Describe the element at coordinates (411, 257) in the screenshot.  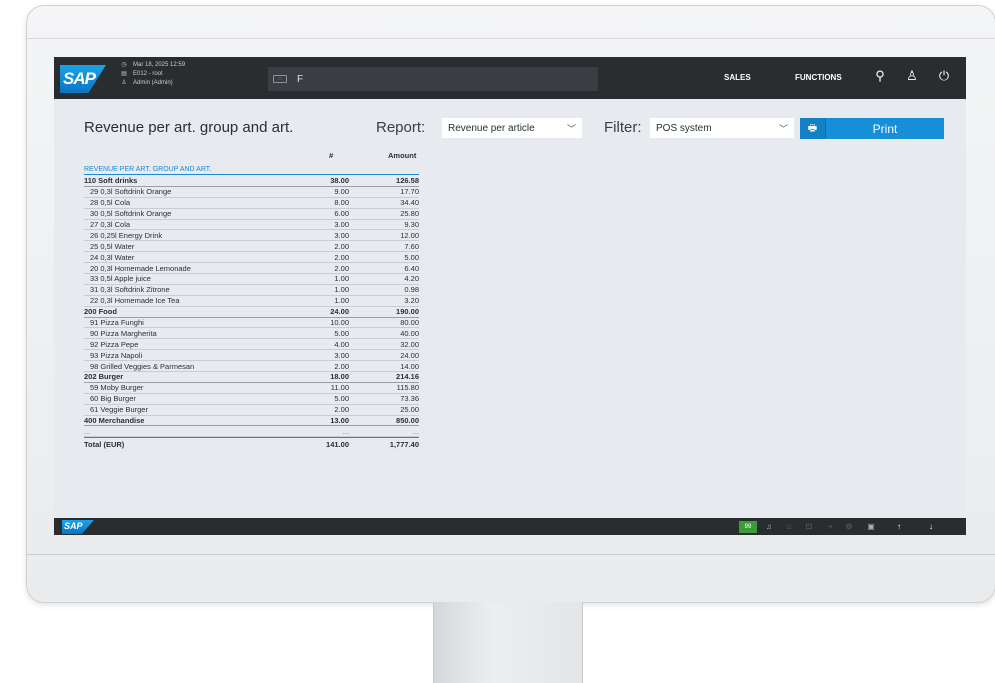
I see `cell-amount: 5.00` at that location.